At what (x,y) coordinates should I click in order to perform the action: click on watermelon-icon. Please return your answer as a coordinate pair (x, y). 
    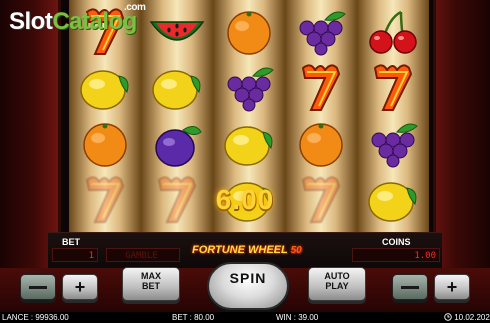
    Looking at the image, I should click on (177, 32).